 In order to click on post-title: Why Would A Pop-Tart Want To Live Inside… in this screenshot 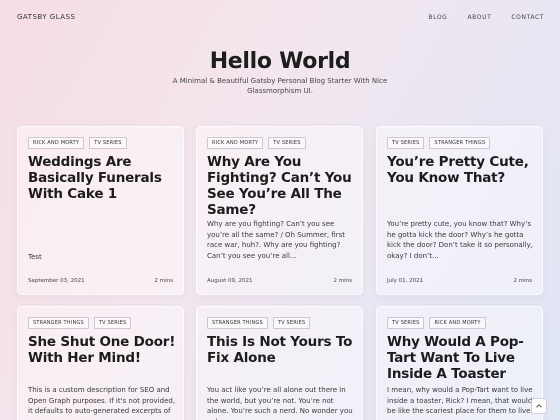, I will do `click(462, 358)`.